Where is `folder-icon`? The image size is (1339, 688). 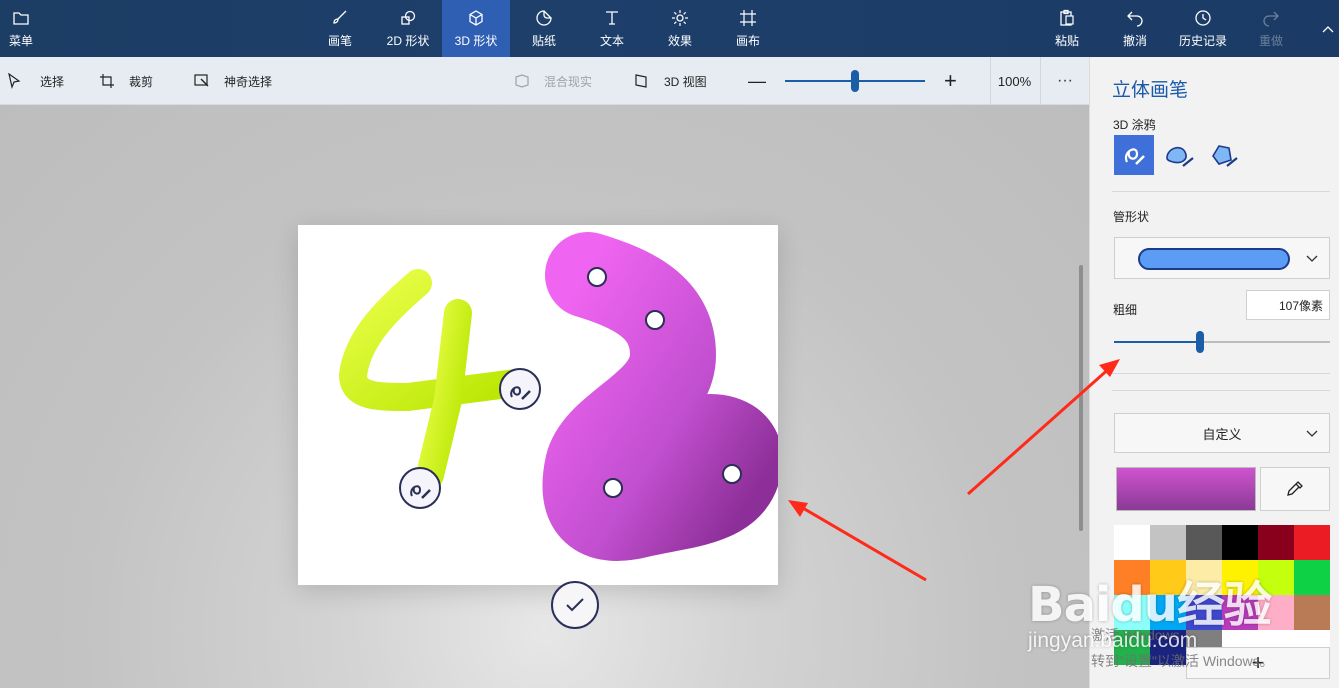
folder-icon is located at coordinates (21, 18).